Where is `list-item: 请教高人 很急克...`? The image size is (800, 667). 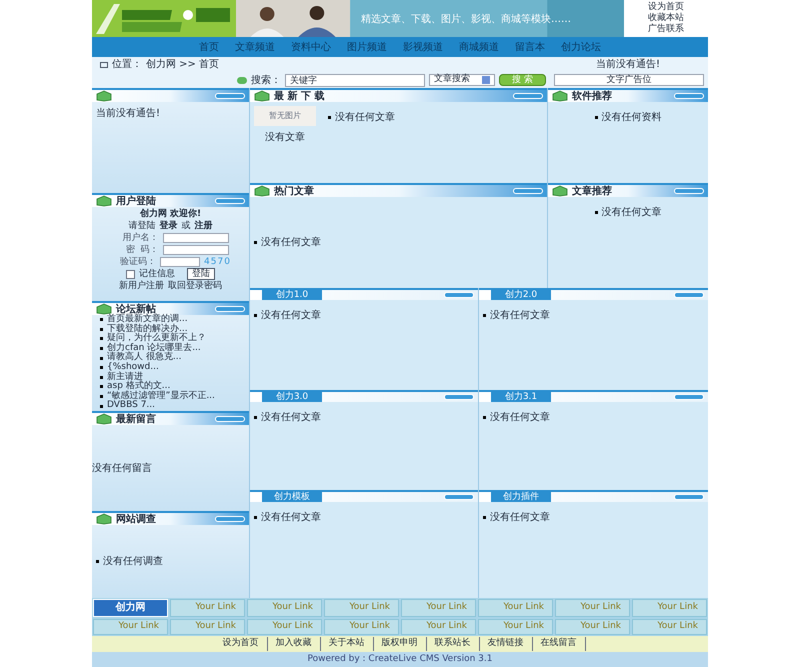
list-item: 请教高人 很急克... is located at coordinates (144, 358).